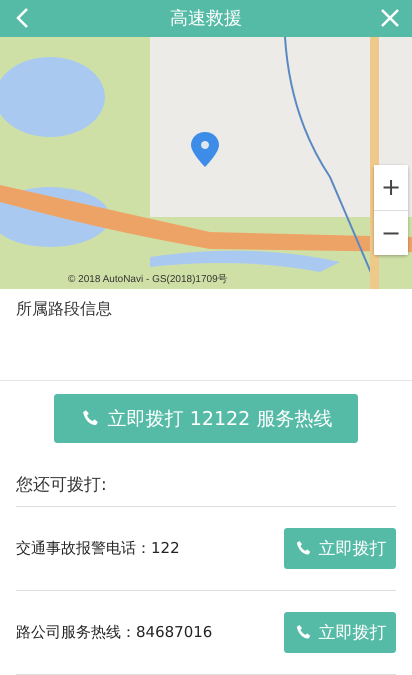 The width and height of the screenshot is (412, 675). I want to click on contact-label: 交通事故报警电话：122, so click(98, 548).